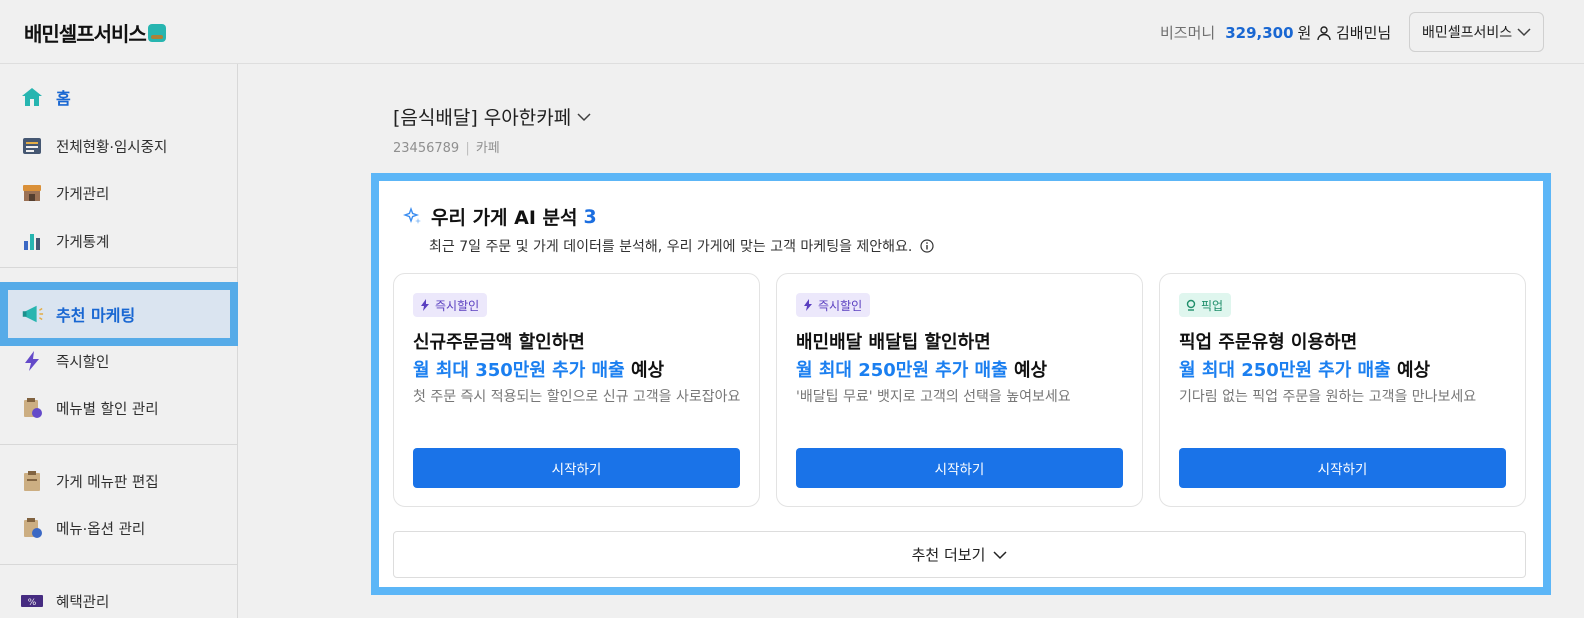  Describe the element at coordinates (1212, 305) in the screenshot. I see `card-tag-label: 픽업` at that location.